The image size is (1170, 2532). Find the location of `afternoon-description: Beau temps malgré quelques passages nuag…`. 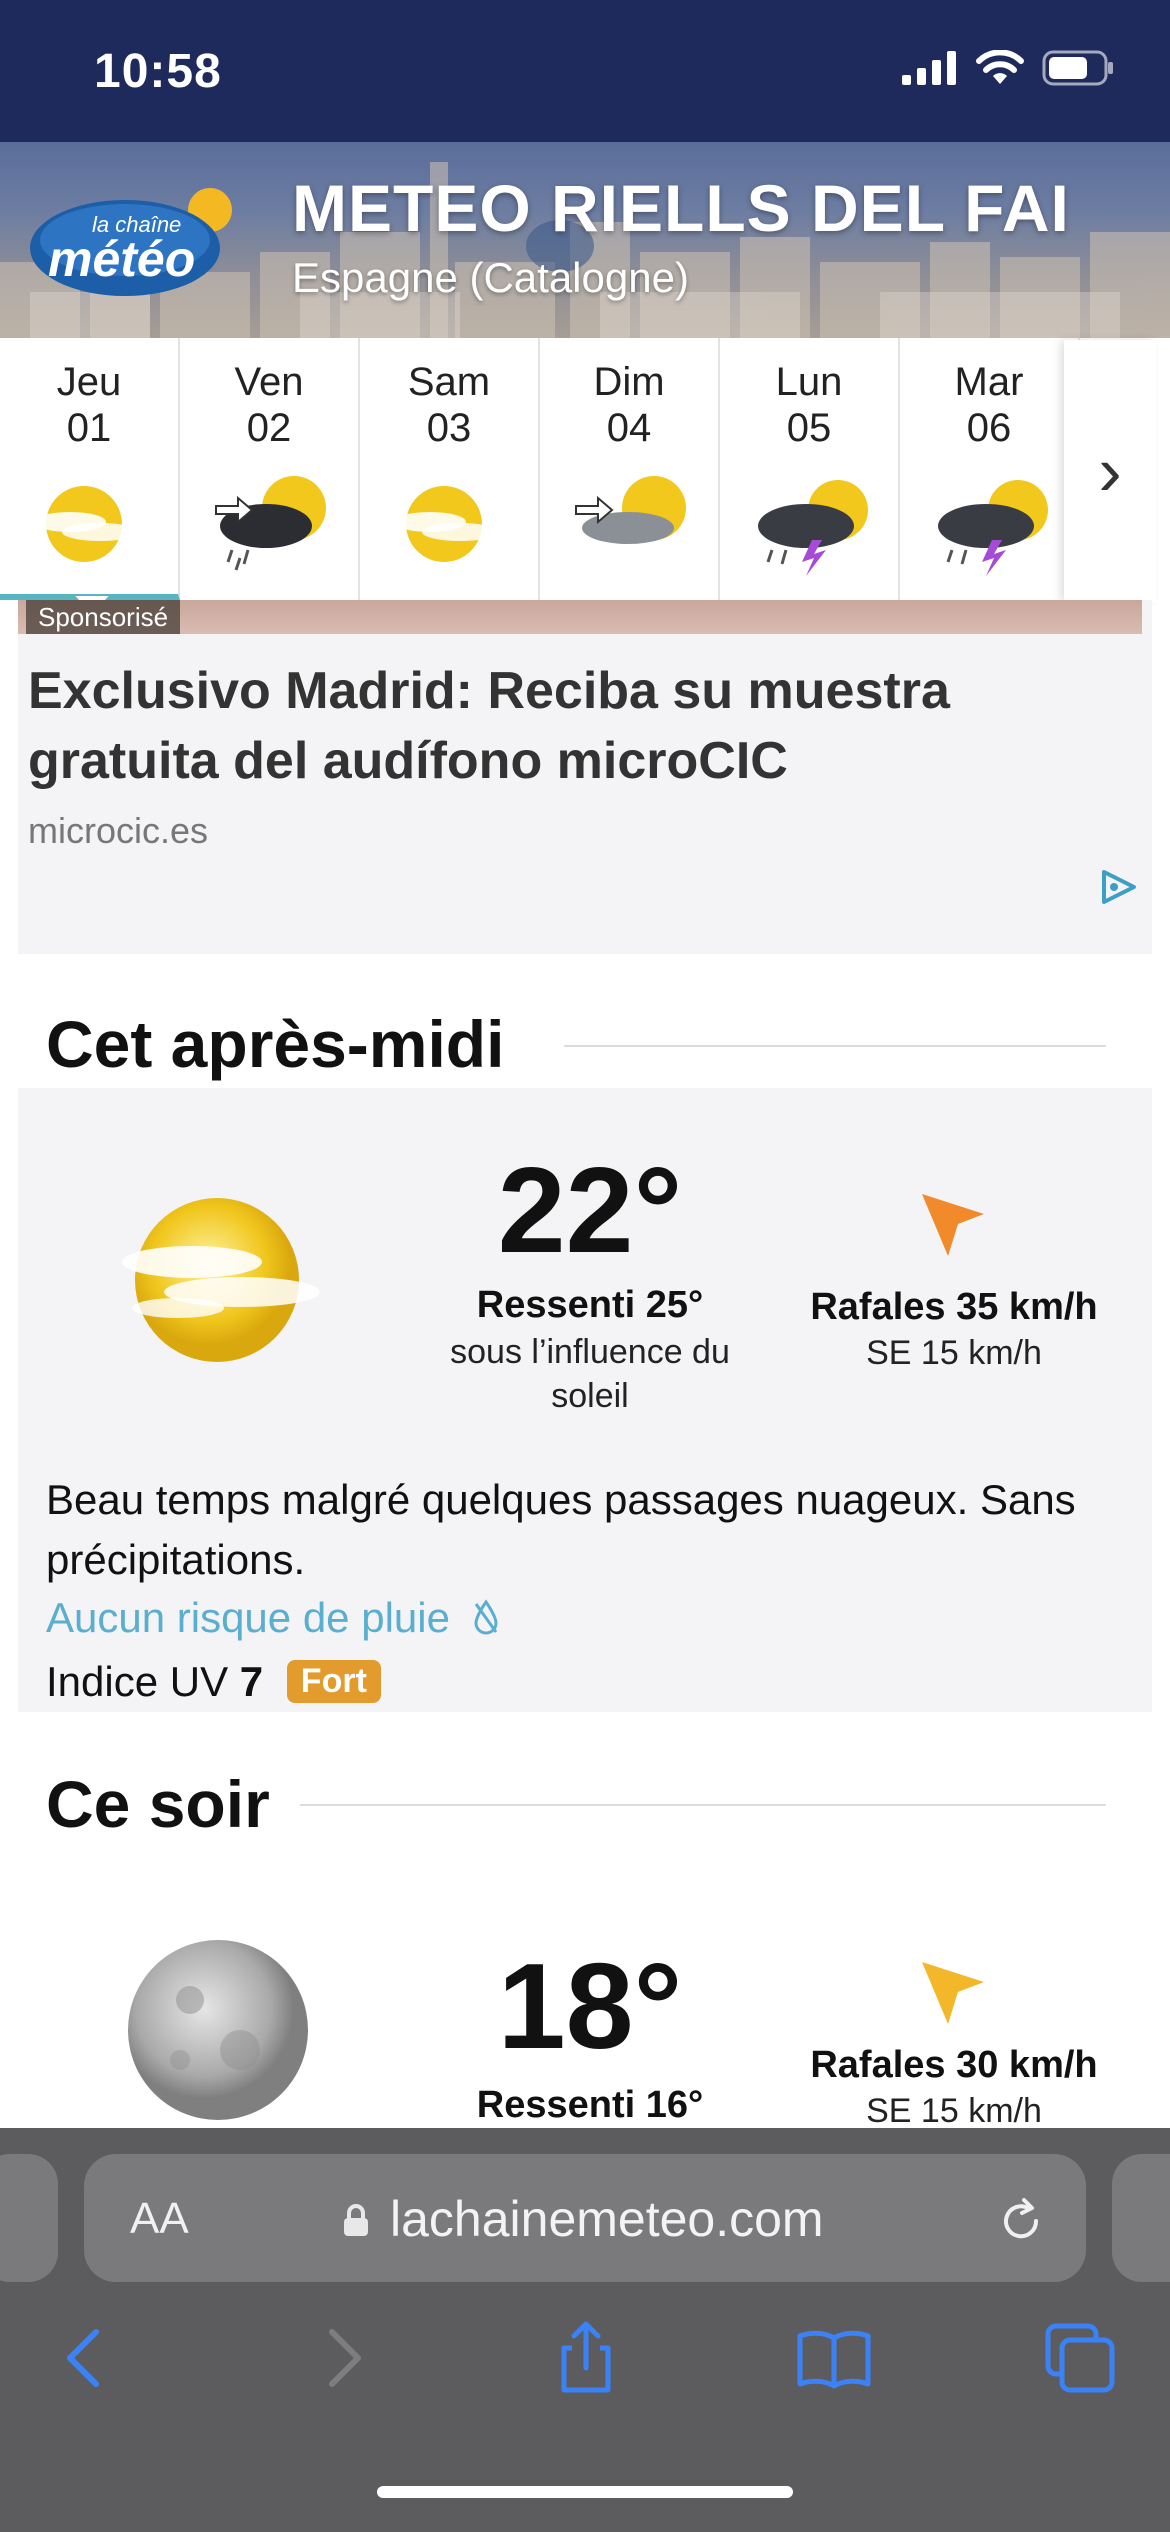

afternoon-description: Beau temps malgré quelques passages nuag… is located at coordinates (561, 1529).